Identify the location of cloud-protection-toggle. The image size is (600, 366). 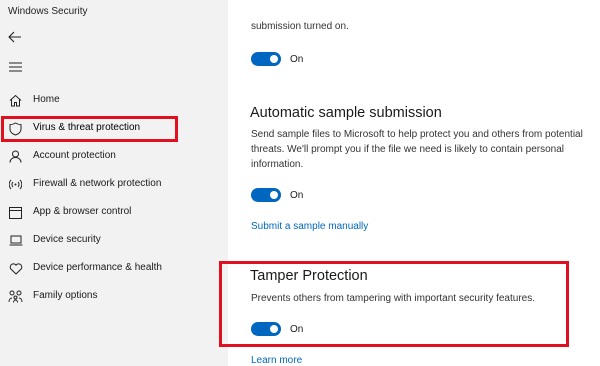
(266, 59).